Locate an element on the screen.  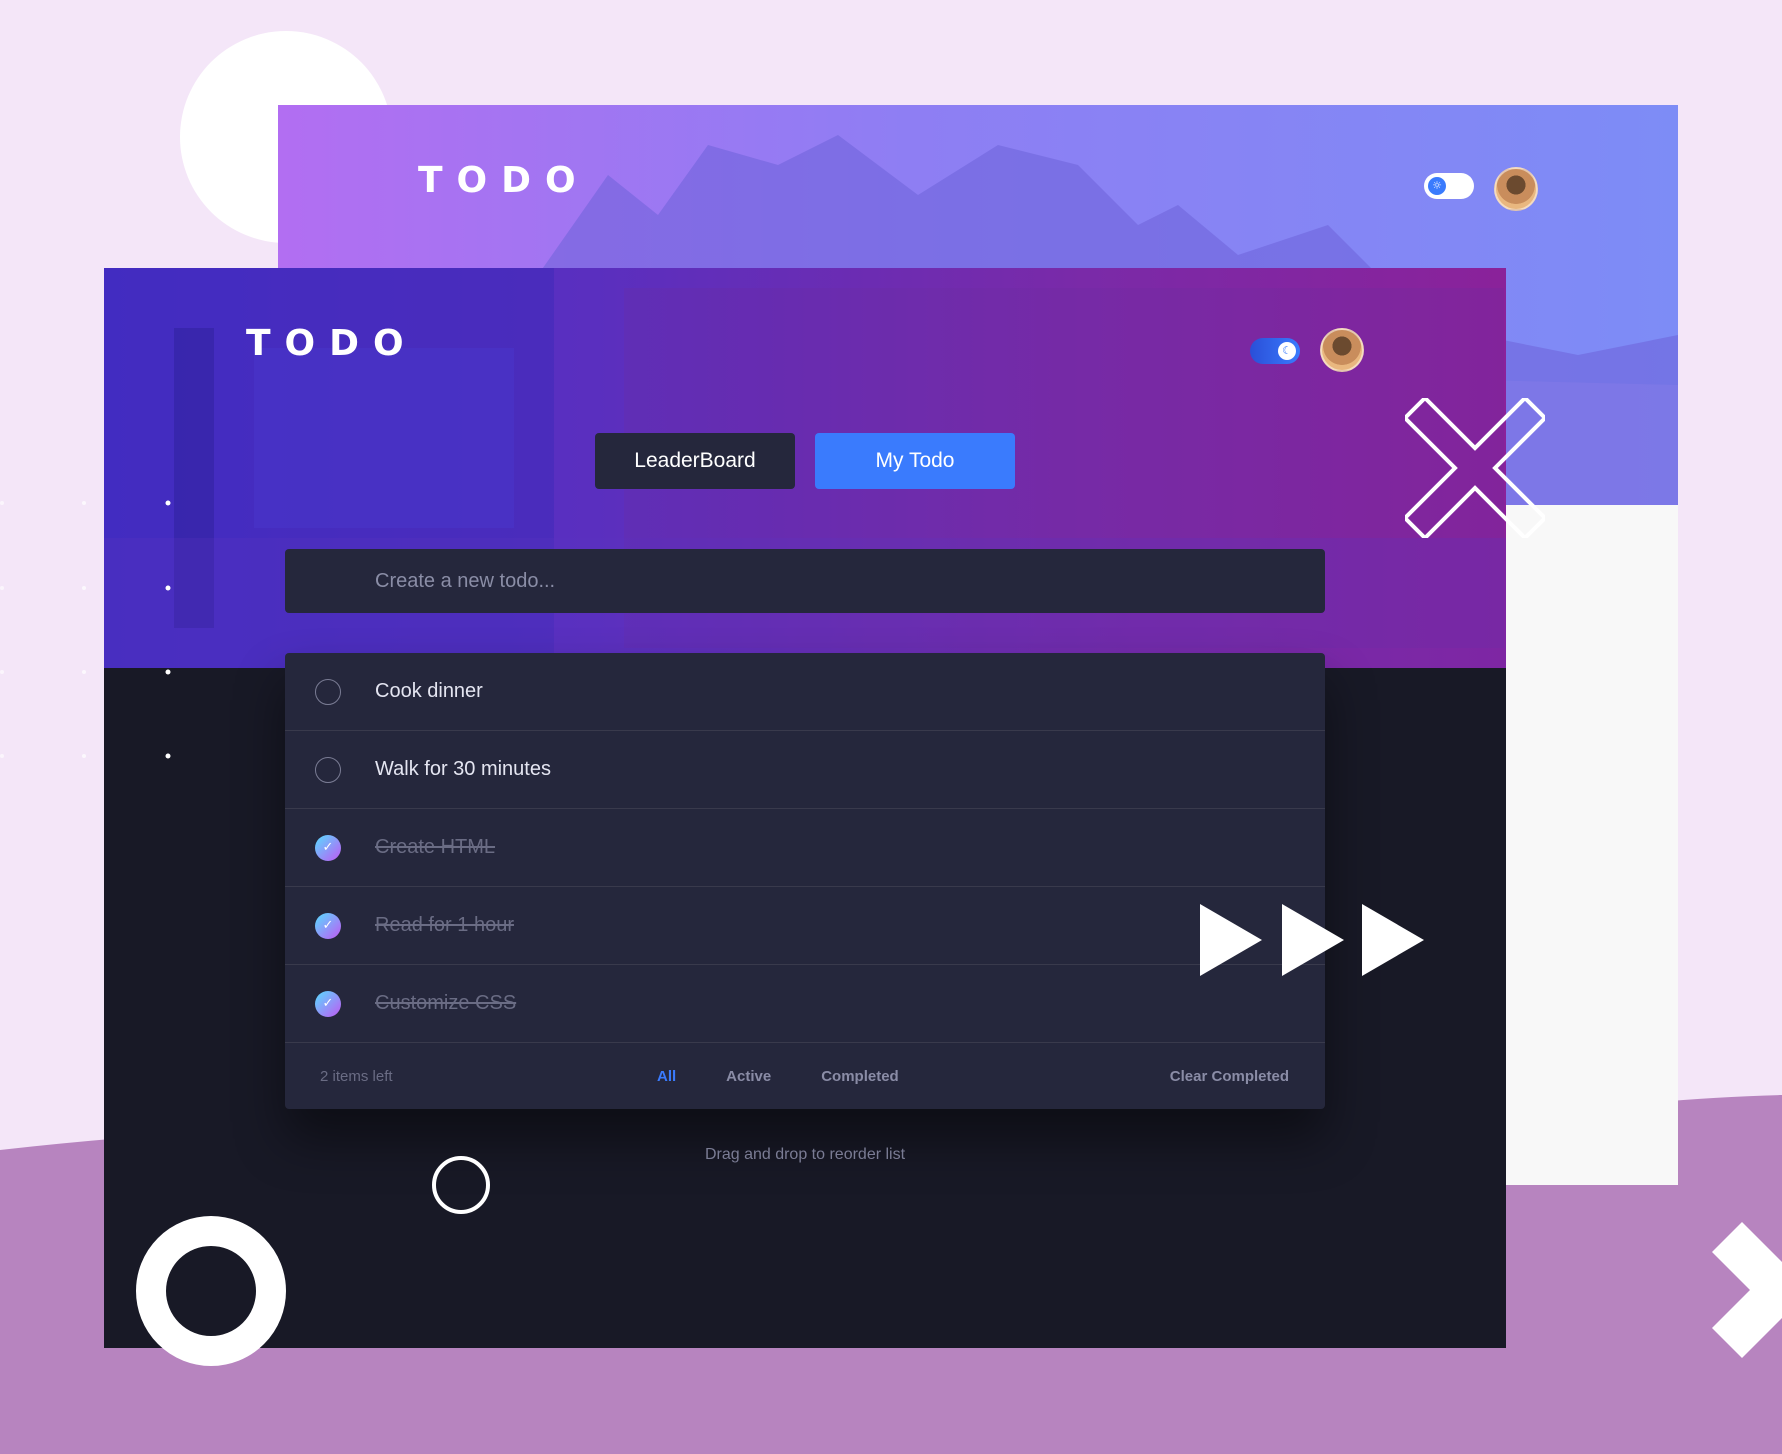
moon-icon: ☾ is located at coordinates (1287, 351).